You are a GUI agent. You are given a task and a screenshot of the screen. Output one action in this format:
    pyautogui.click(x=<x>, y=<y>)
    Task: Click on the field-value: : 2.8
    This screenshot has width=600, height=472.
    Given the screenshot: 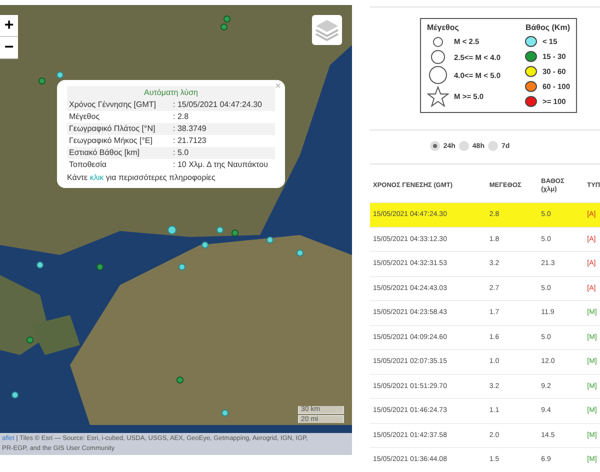 What is the action you would take?
    pyautogui.click(x=223, y=117)
    